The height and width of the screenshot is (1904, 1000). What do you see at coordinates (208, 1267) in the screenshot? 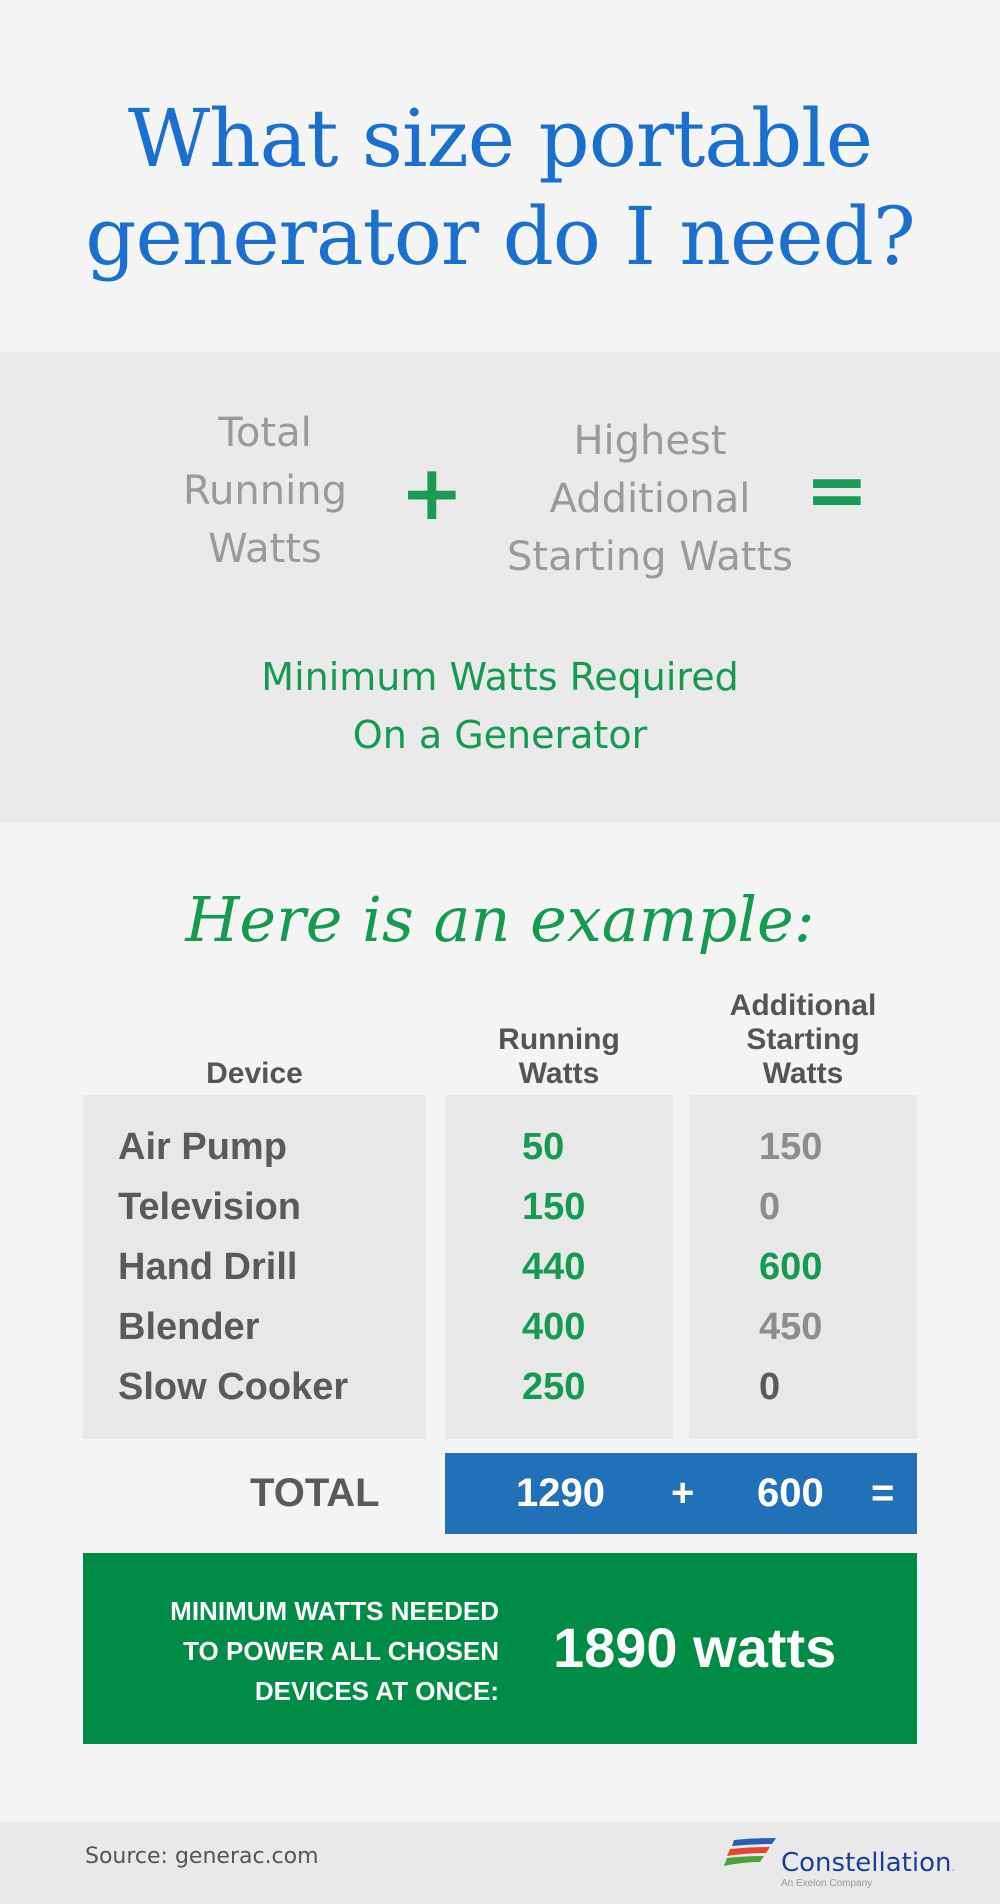
I see `device-name: Hand Drill` at bounding box center [208, 1267].